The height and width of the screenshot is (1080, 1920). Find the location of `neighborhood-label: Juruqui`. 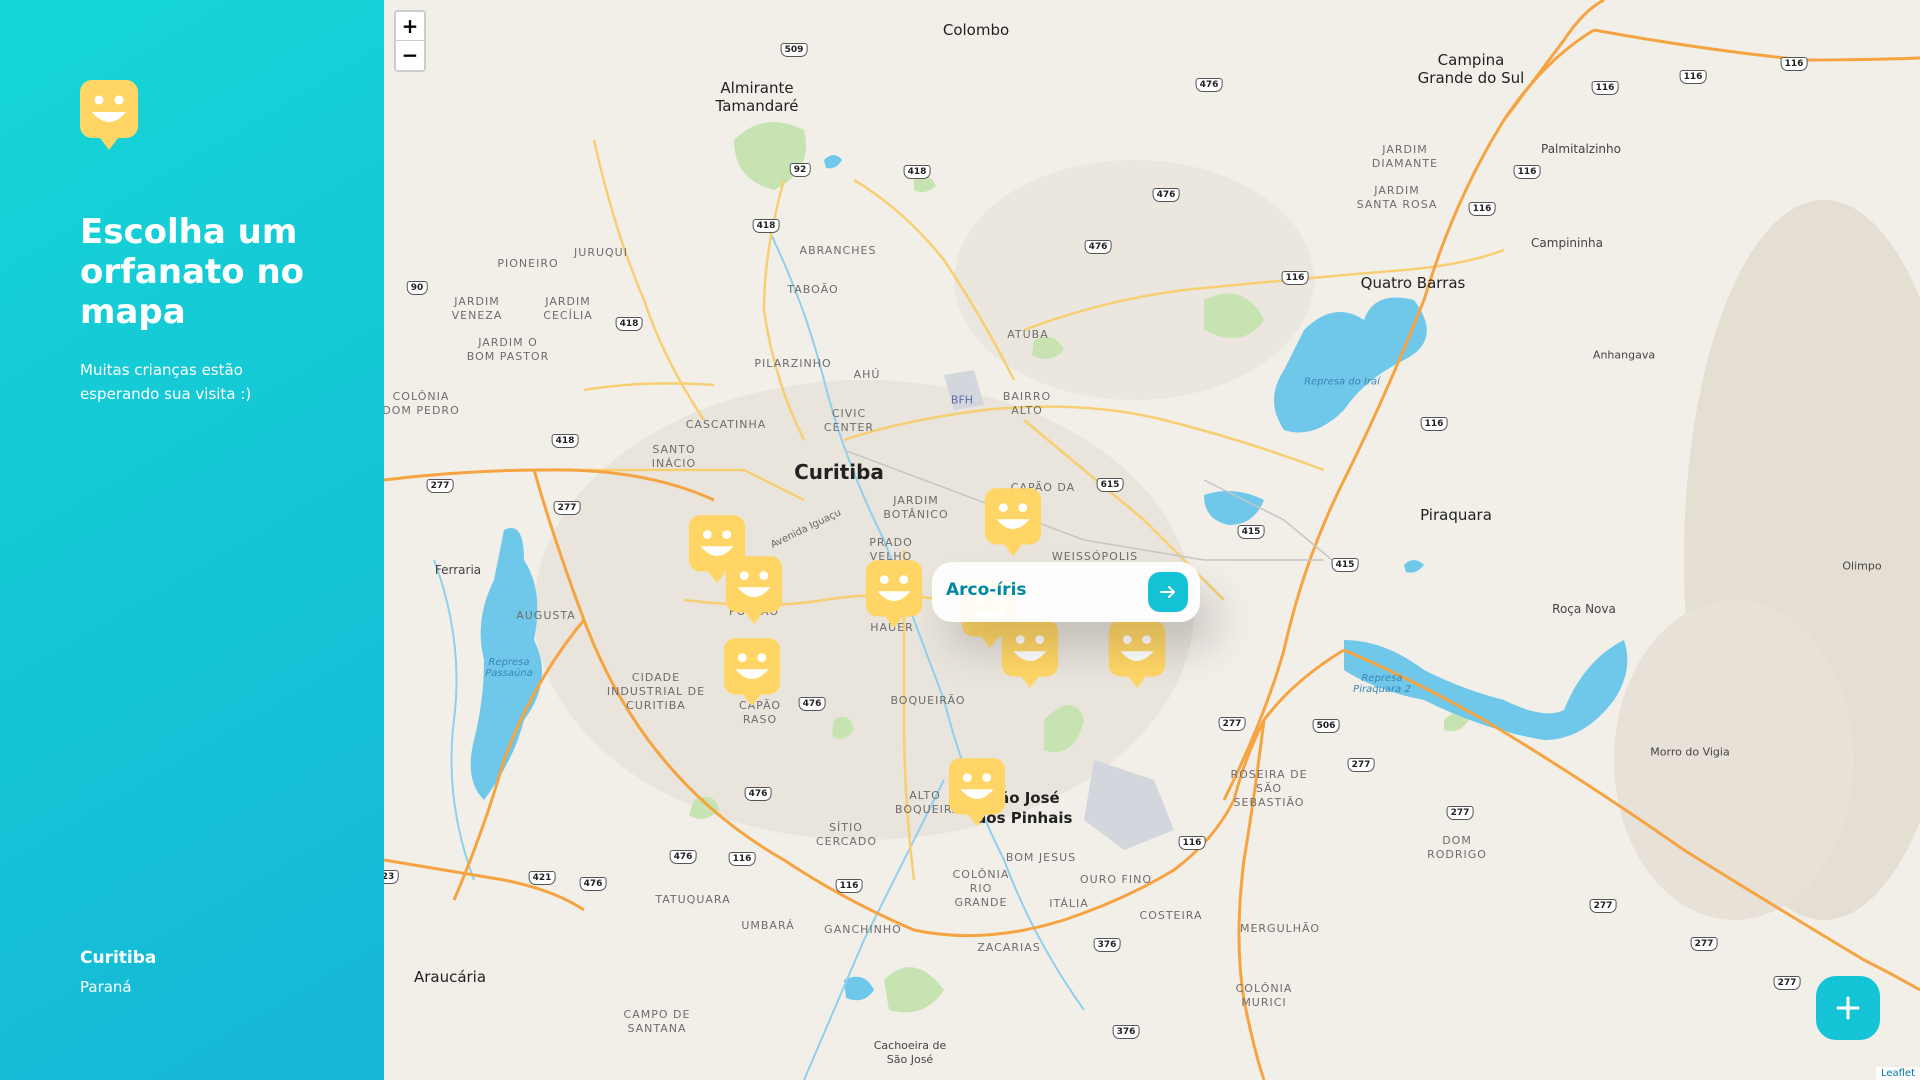

neighborhood-label: Juruqui is located at coordinates (601, 252).